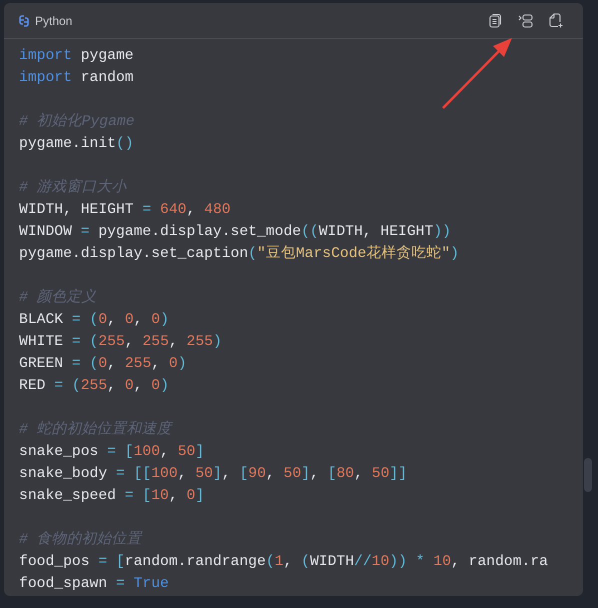 Image resolution: width=598 pixels, height=608 pixels. What do you see at coordinates (495, 20) in the screenshot?
I see `copy-icon` at bounding box center [495, 20].